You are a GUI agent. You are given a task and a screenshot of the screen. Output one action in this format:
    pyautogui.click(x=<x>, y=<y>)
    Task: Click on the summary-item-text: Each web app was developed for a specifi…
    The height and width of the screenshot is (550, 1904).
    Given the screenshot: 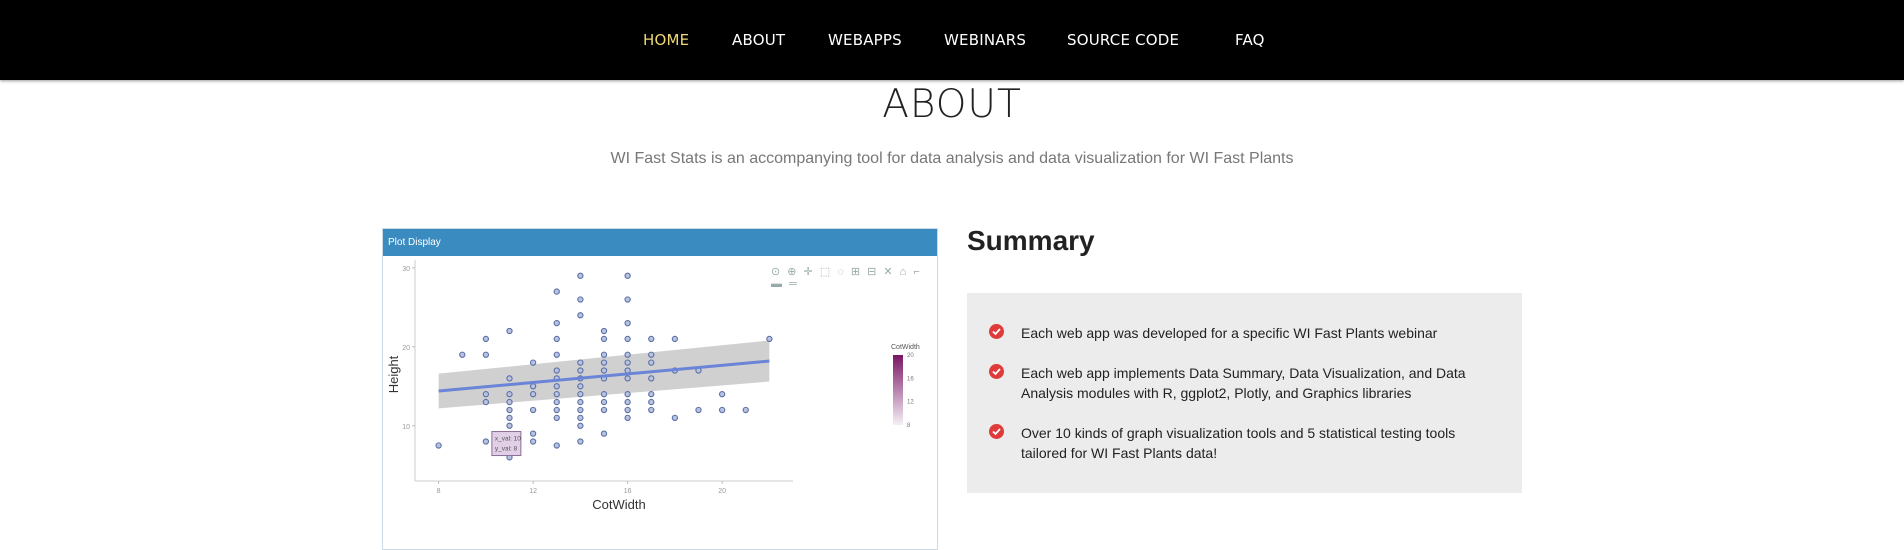 What is the action you would take?
    pyautogui.click(x=1229, y=333)
    